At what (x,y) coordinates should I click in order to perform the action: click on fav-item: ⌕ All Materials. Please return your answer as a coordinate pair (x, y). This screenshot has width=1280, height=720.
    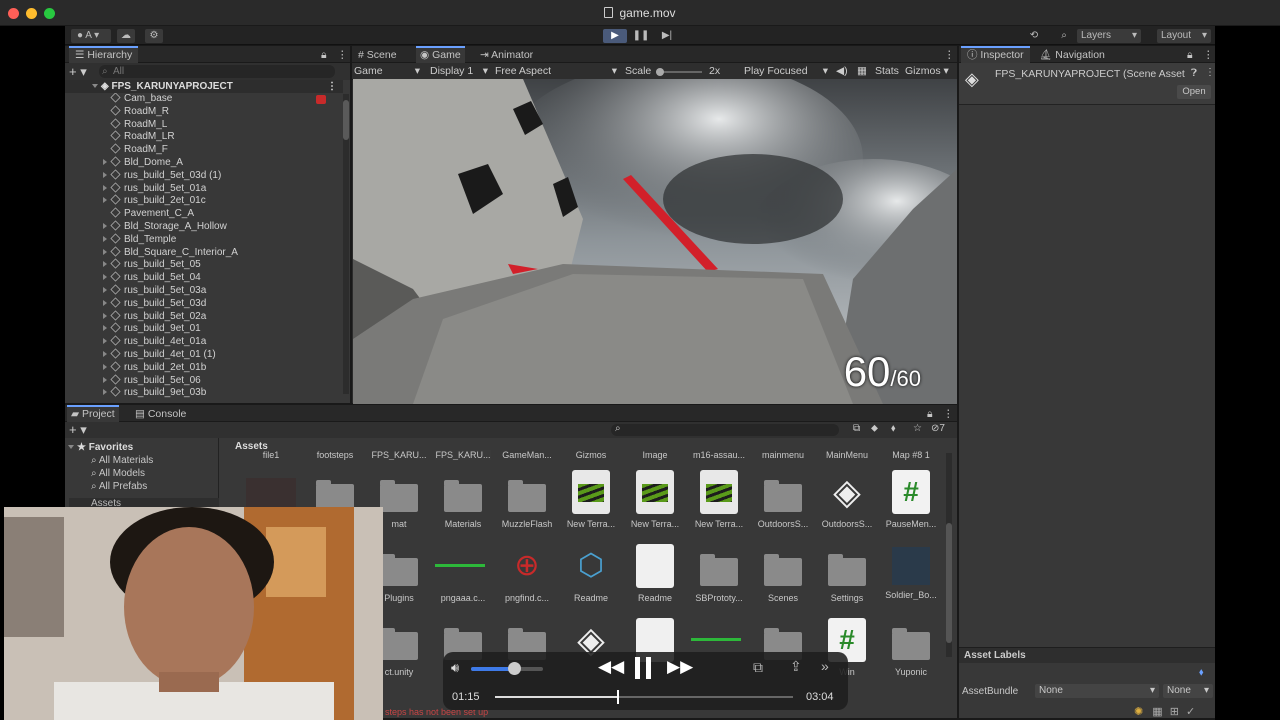
    Looking at the image, I should click on (122, 460).